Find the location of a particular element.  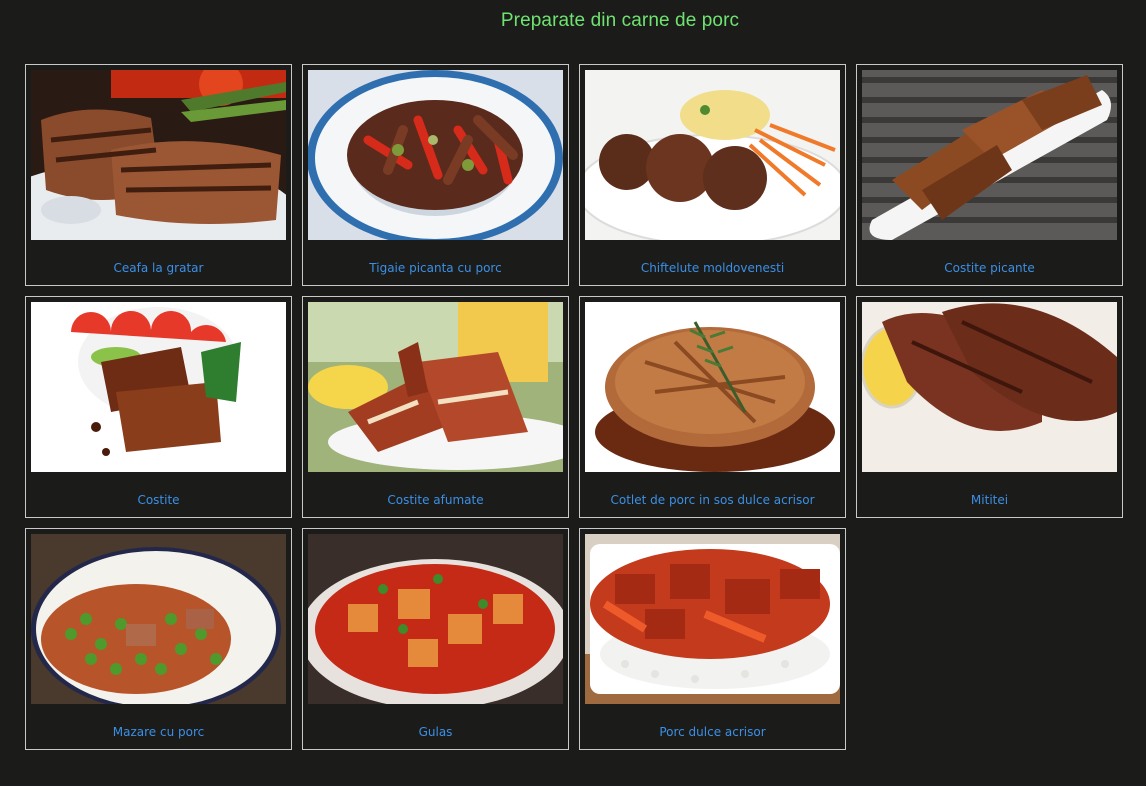

recipe-card: Tigaie picanta cu porc is located at coordinates (435, 175).